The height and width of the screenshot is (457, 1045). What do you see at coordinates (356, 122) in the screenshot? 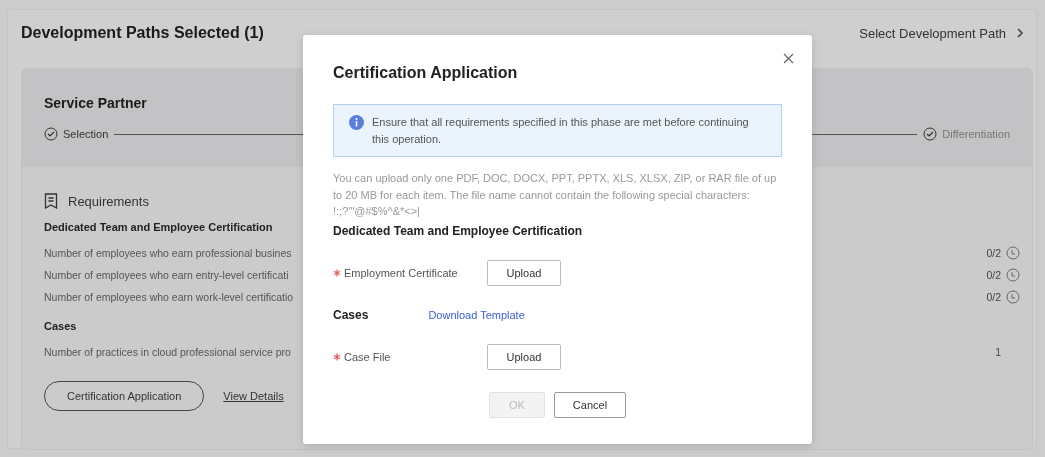
I see `info-icon` at bounding box center [356, 122].